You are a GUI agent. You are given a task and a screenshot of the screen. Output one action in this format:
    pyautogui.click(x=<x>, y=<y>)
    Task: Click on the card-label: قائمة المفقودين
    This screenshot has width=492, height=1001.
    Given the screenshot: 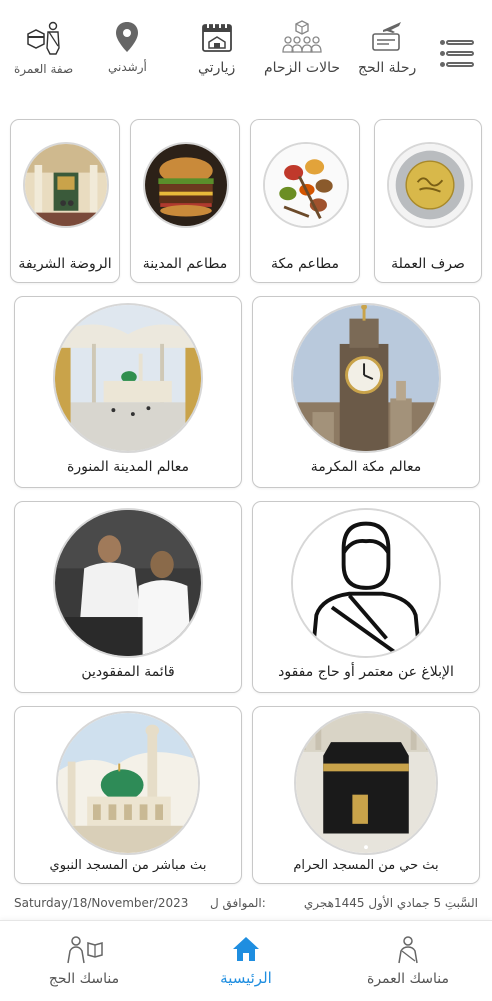 What is the action you would take?
    pyautogui.click(x=128, y=672)
    